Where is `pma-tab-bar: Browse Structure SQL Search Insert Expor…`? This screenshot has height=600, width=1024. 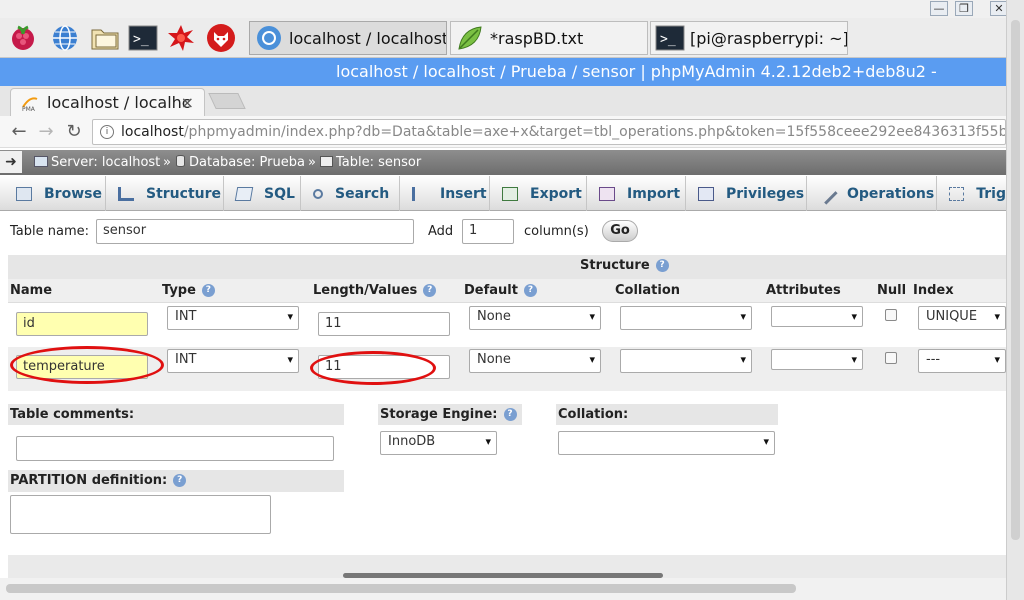
pma-tab-bar: Browse Structure SQL Search Insert Expor… is located at coordinates (503, 193).